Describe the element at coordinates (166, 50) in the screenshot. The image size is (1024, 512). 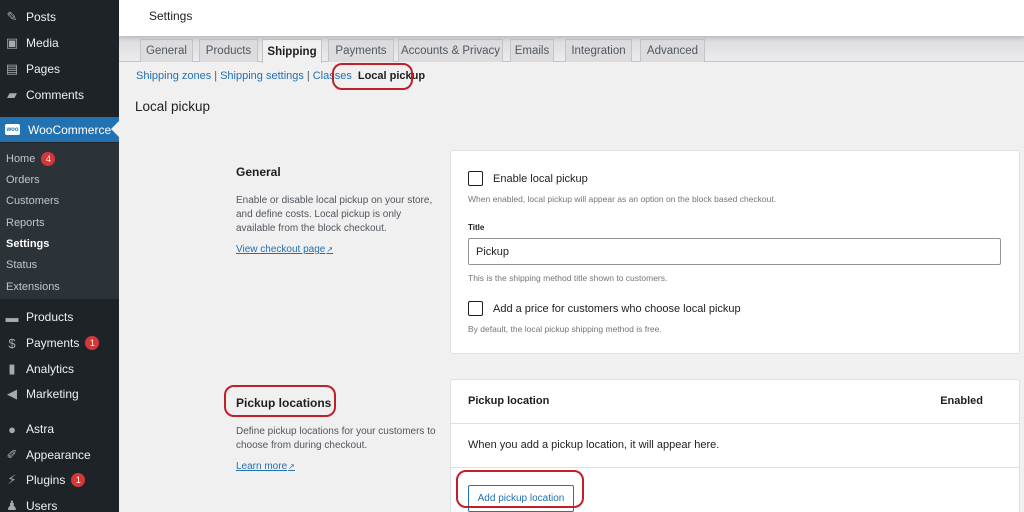
I see `tab-general: General` at that location.